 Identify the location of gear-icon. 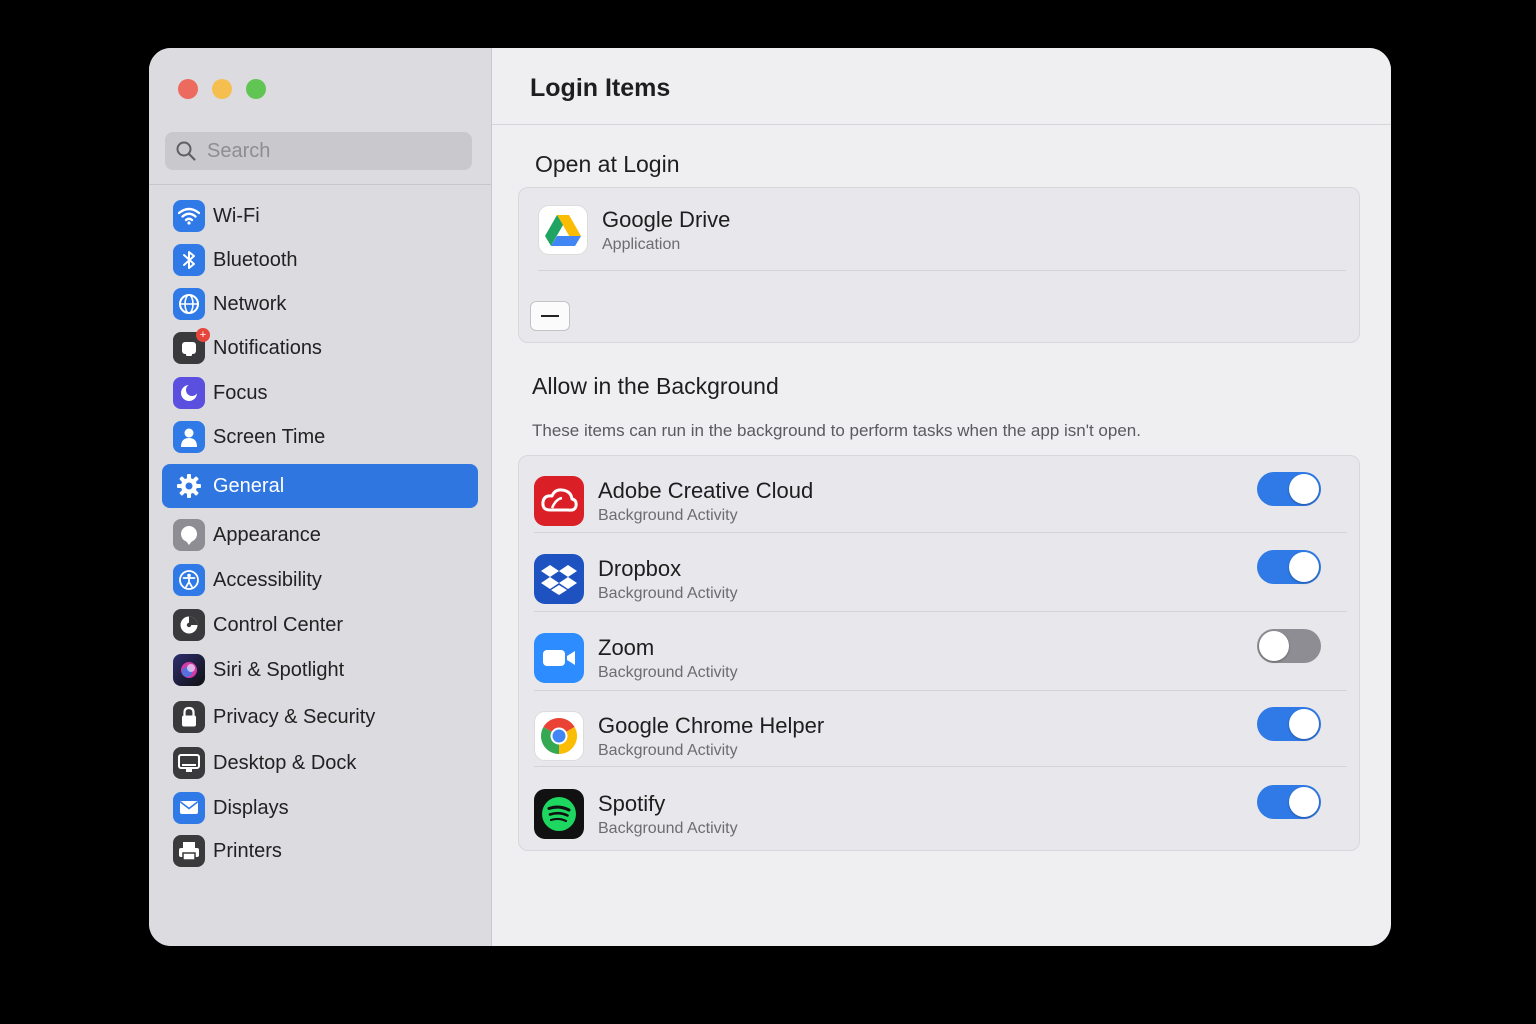
(189, 486).